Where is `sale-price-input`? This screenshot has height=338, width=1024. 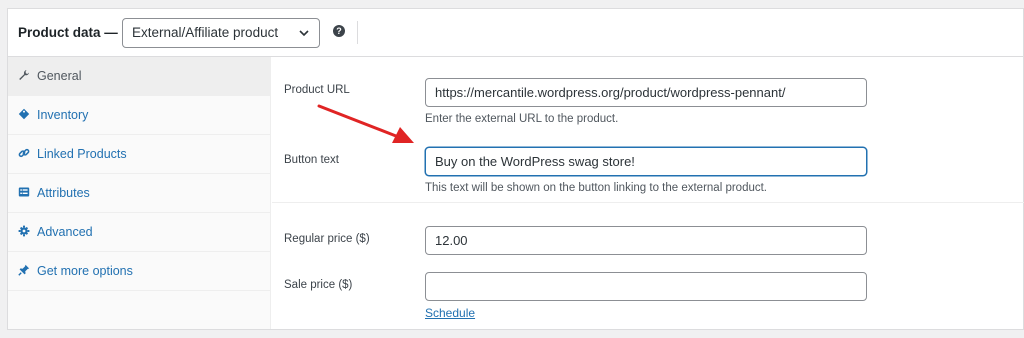
sale-price-input is located at coordinates (646, 286).